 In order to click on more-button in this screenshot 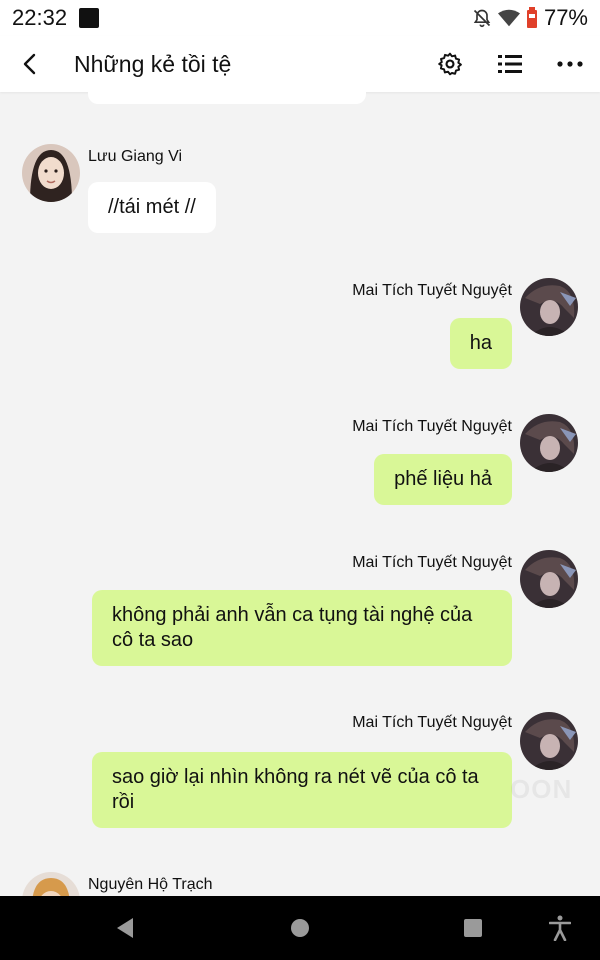, I will do `click(570, 64)`.